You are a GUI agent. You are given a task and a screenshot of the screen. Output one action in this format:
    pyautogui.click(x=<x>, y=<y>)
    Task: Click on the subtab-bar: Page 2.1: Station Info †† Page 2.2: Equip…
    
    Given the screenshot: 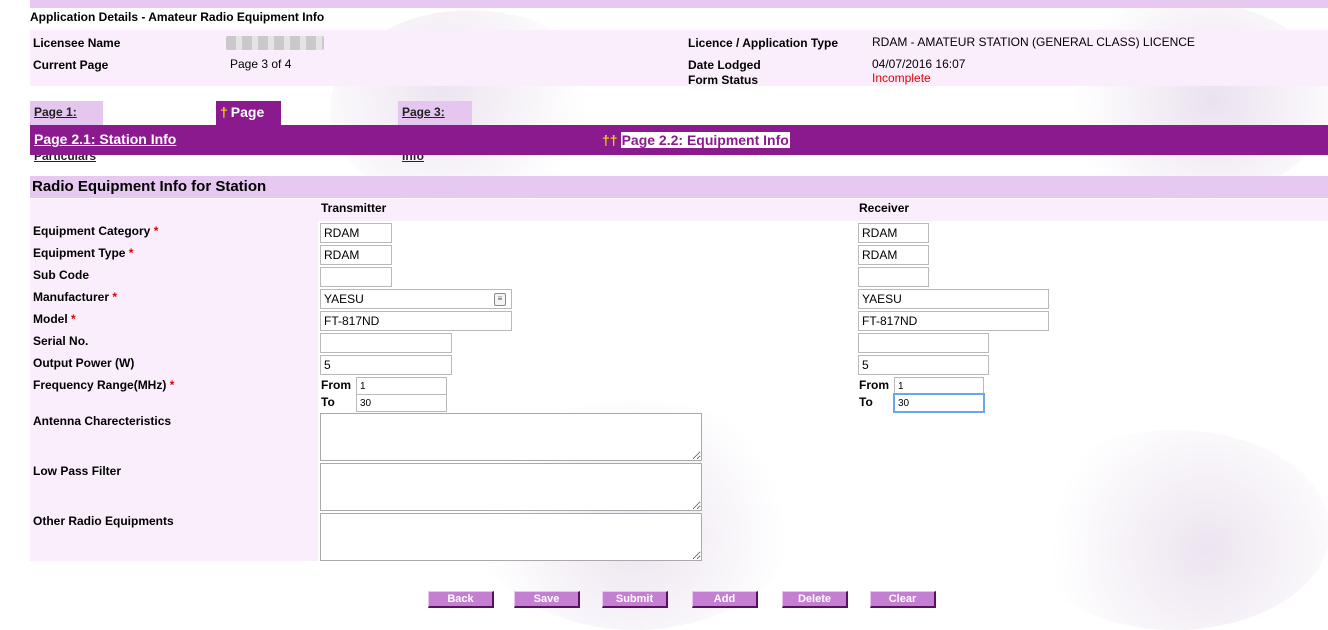 What is the action you would take?
    pyautogui.click(x=679, y=140)
    